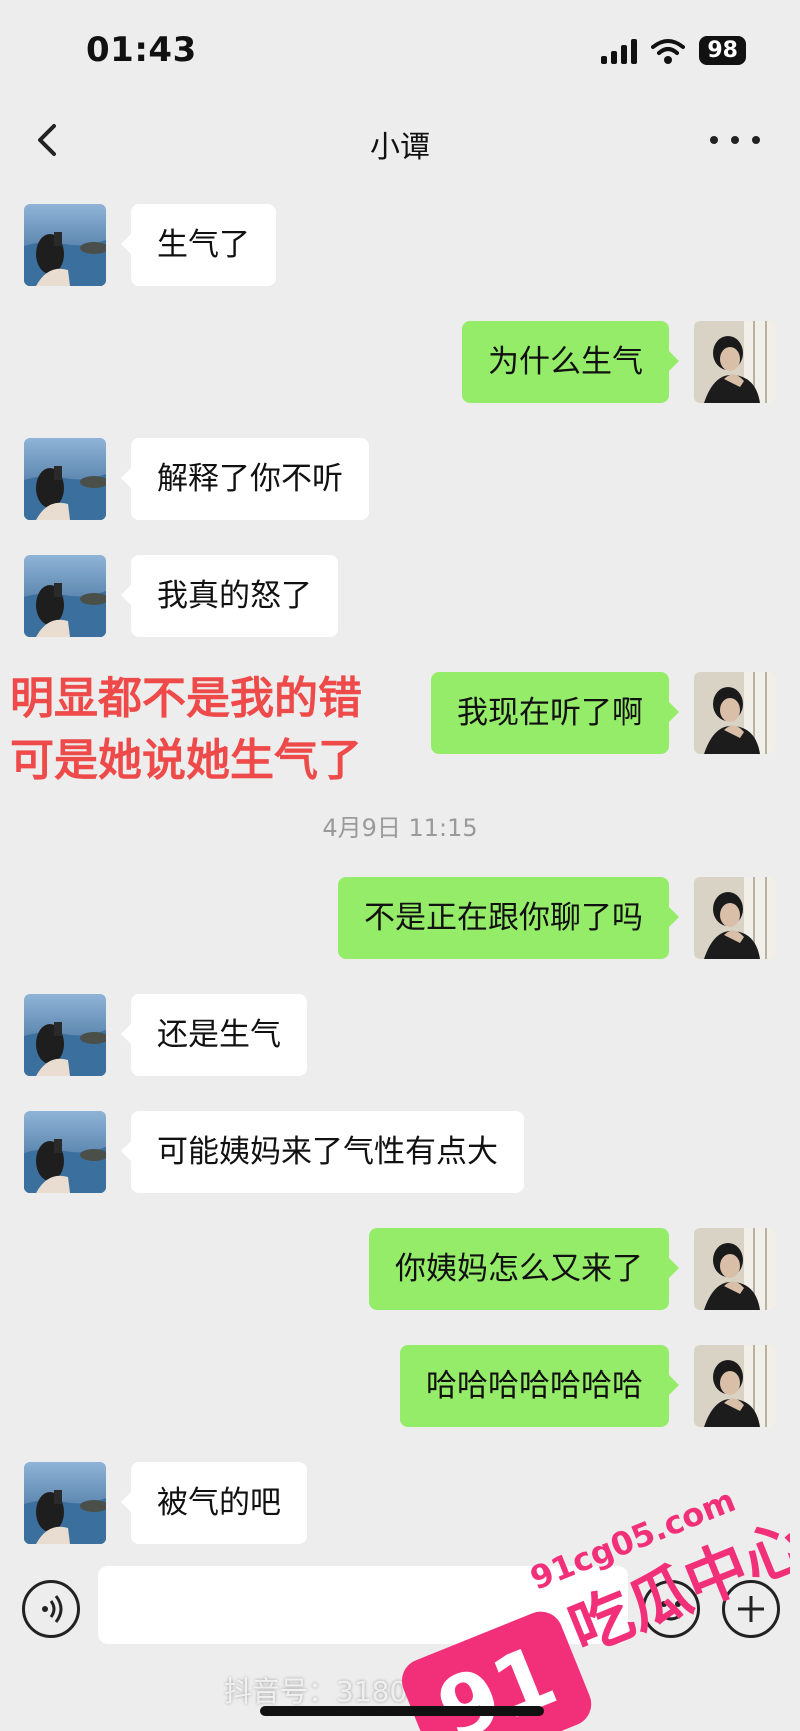  What do you see at coordinates (186, 698) in the screenshot?
I see `overlay-caption-line-1: 明显都不是我的错` at bounding box center [186, 698].